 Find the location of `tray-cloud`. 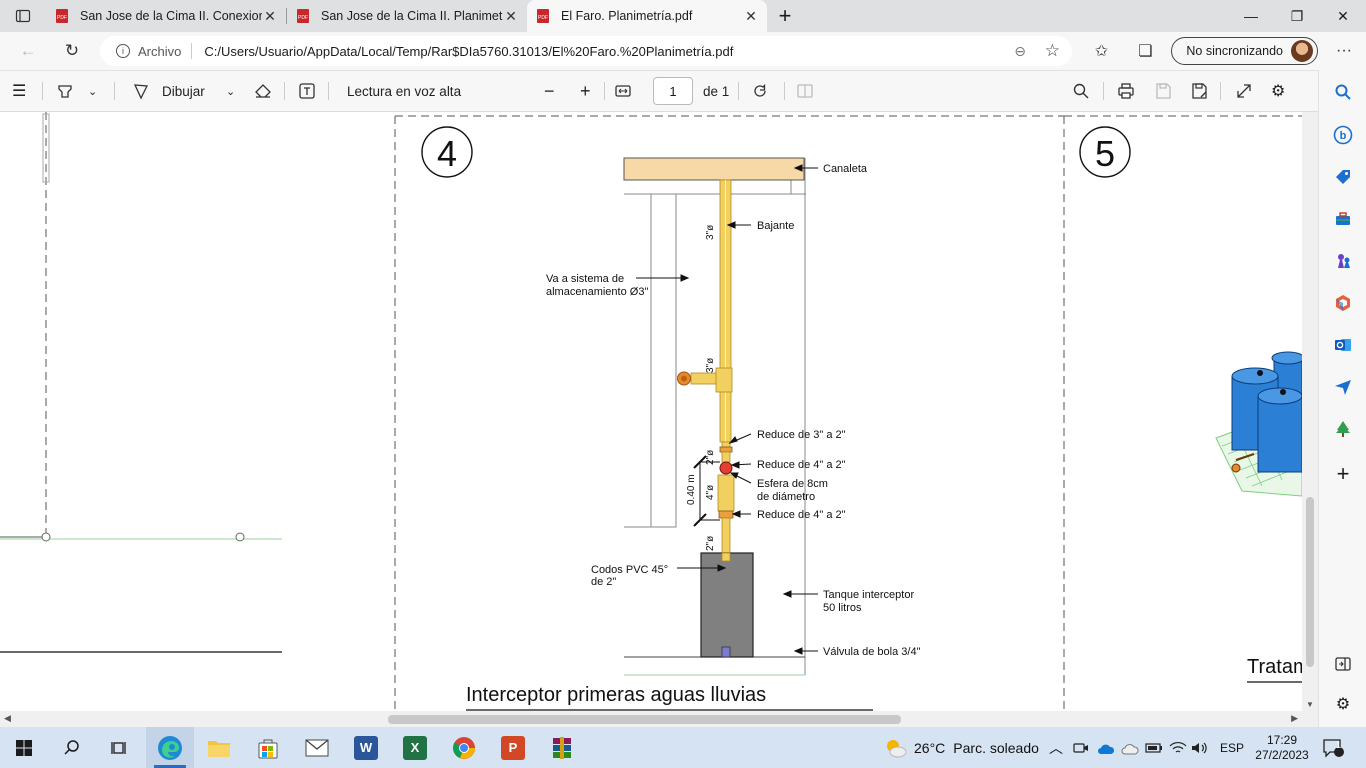

tray-cloud is located at coordinates (1130, 747).